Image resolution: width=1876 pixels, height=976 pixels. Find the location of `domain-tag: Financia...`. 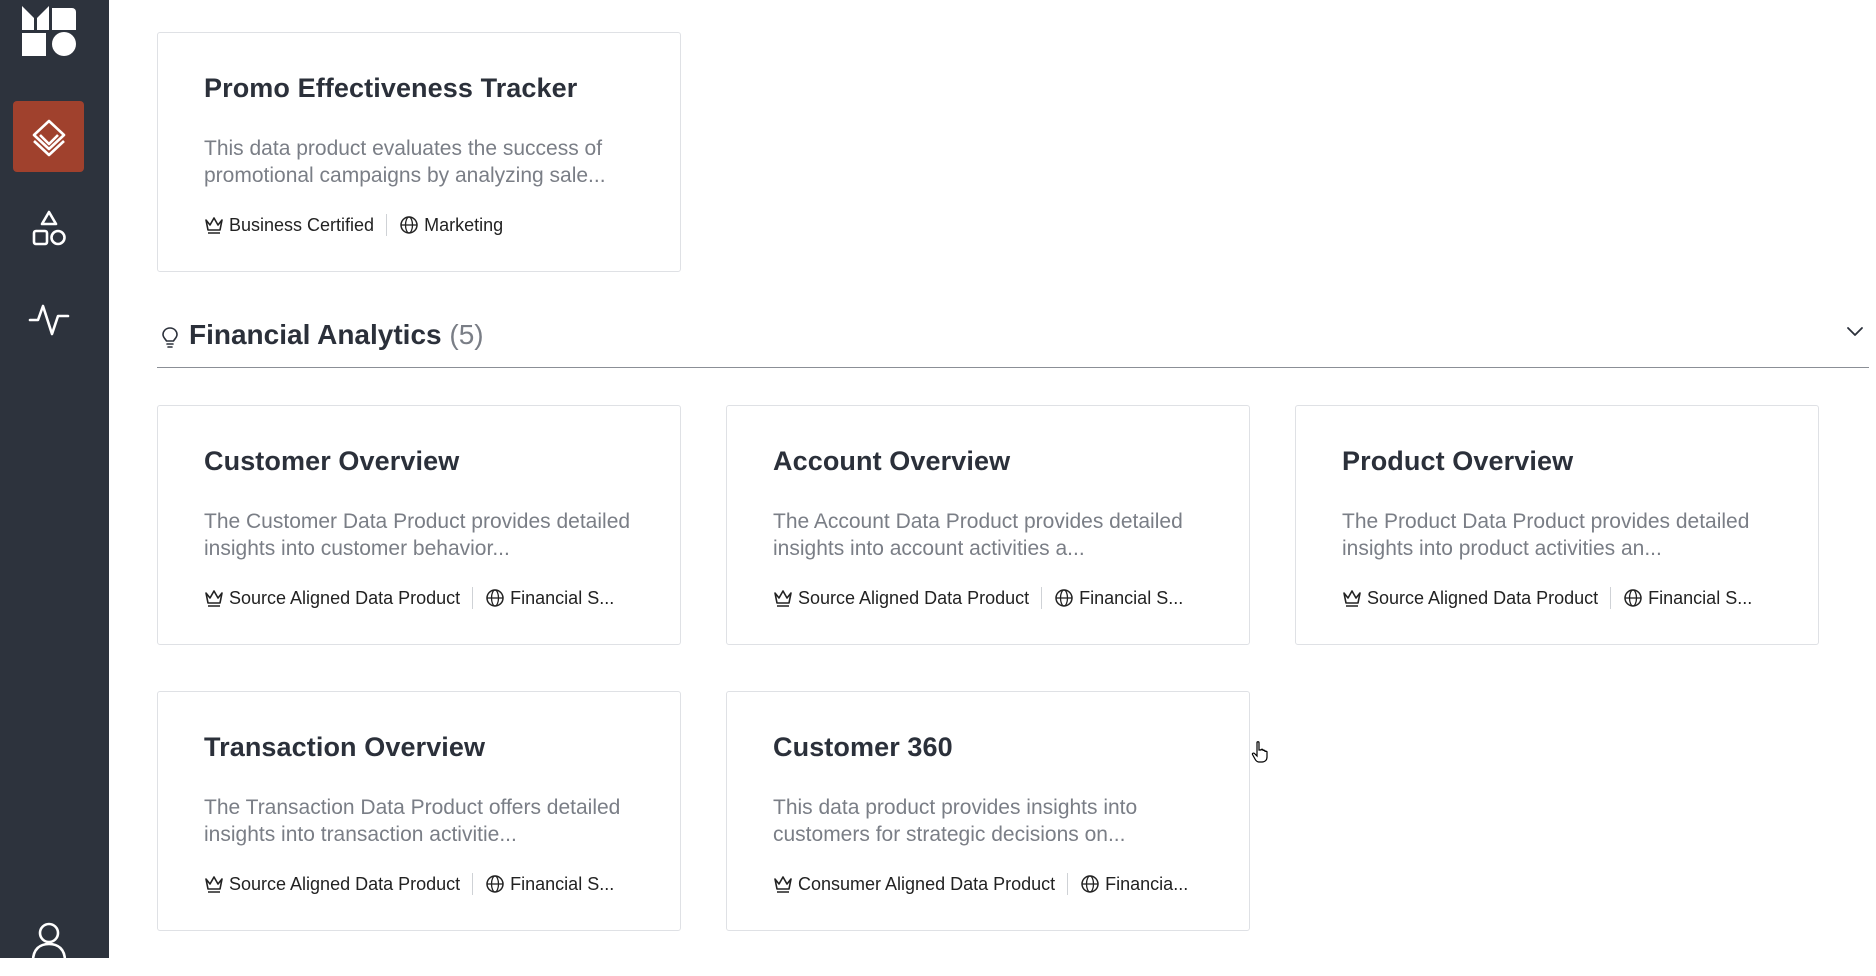

domain-tag: Financia... is located at coordinates (1134, 884).